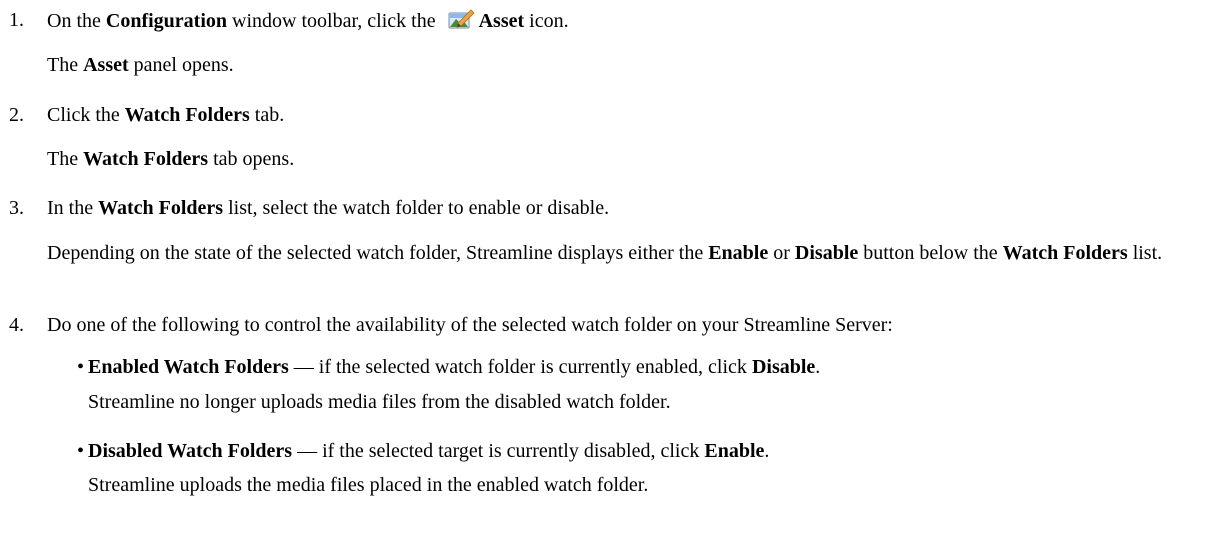  I want to click on step-instruction: Click the Watch Folders tab., so click(166, 115).